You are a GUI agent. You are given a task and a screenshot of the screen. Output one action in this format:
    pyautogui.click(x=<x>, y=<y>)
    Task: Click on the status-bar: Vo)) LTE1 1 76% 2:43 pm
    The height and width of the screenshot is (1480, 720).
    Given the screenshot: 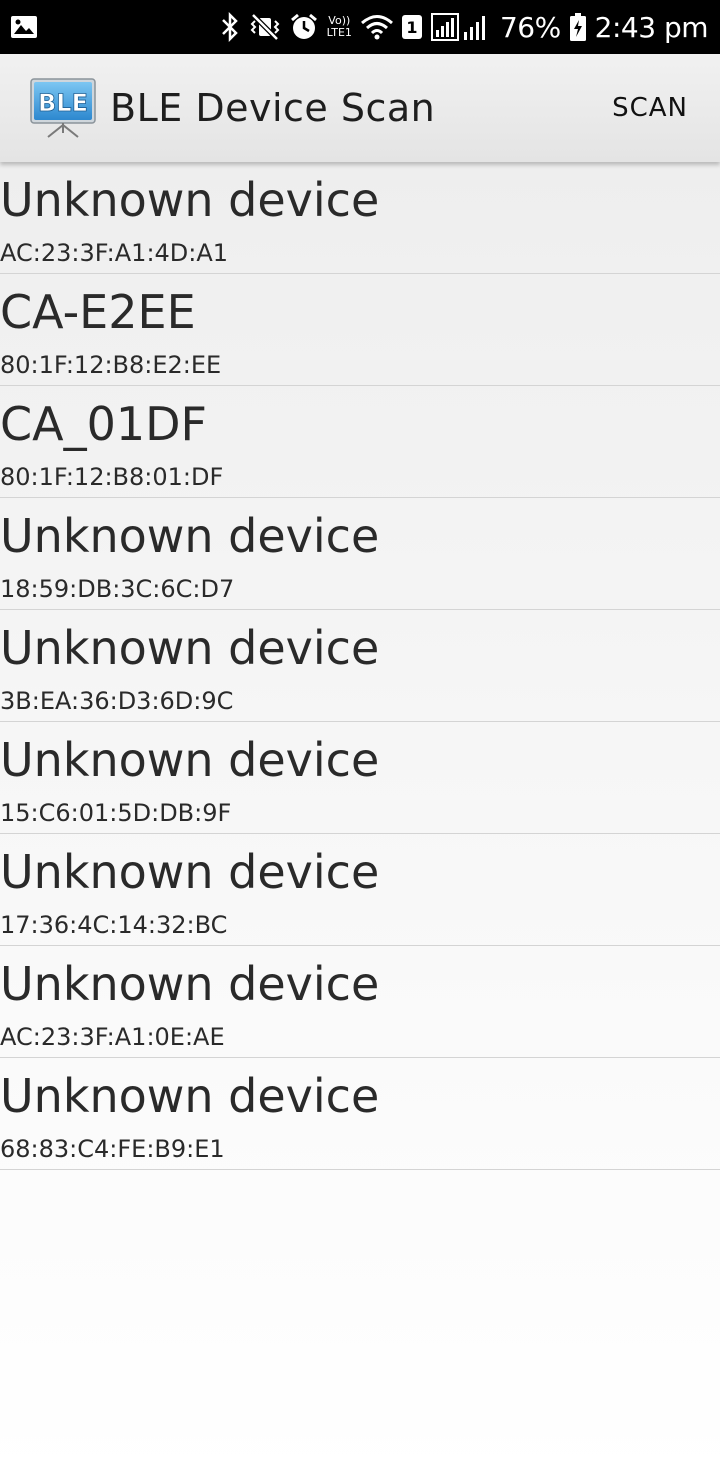 What is the action you would take?
    pyautogui.click(x=360, y=27)
    